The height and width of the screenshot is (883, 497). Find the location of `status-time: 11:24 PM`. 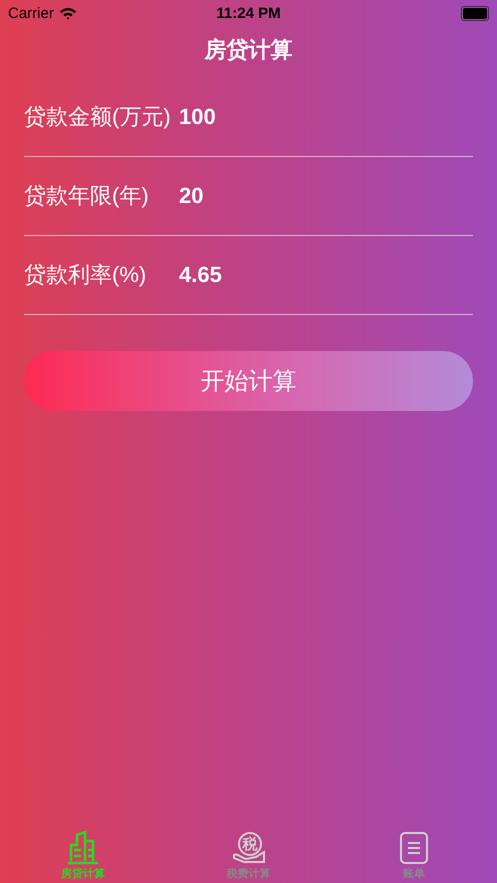

status-time: 11:24 PM is located at coordinates (248, 13).